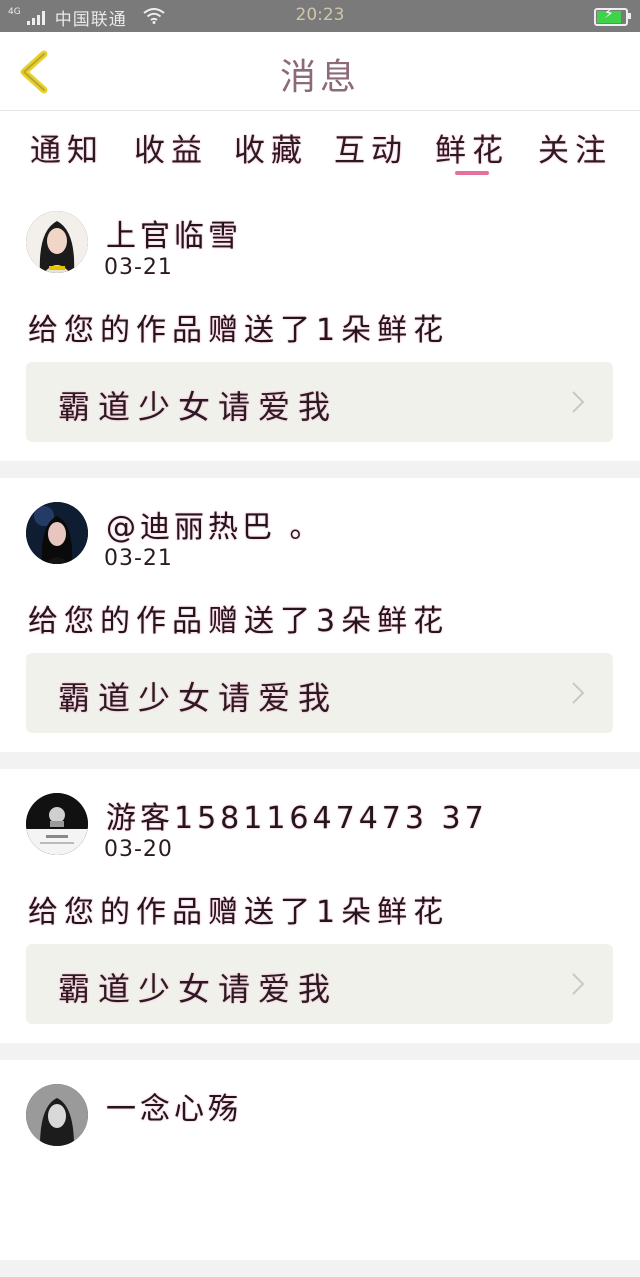 The width and height of the screenshot is (640, 1277). I want to click on page-title: 消息, so click(319, 77).